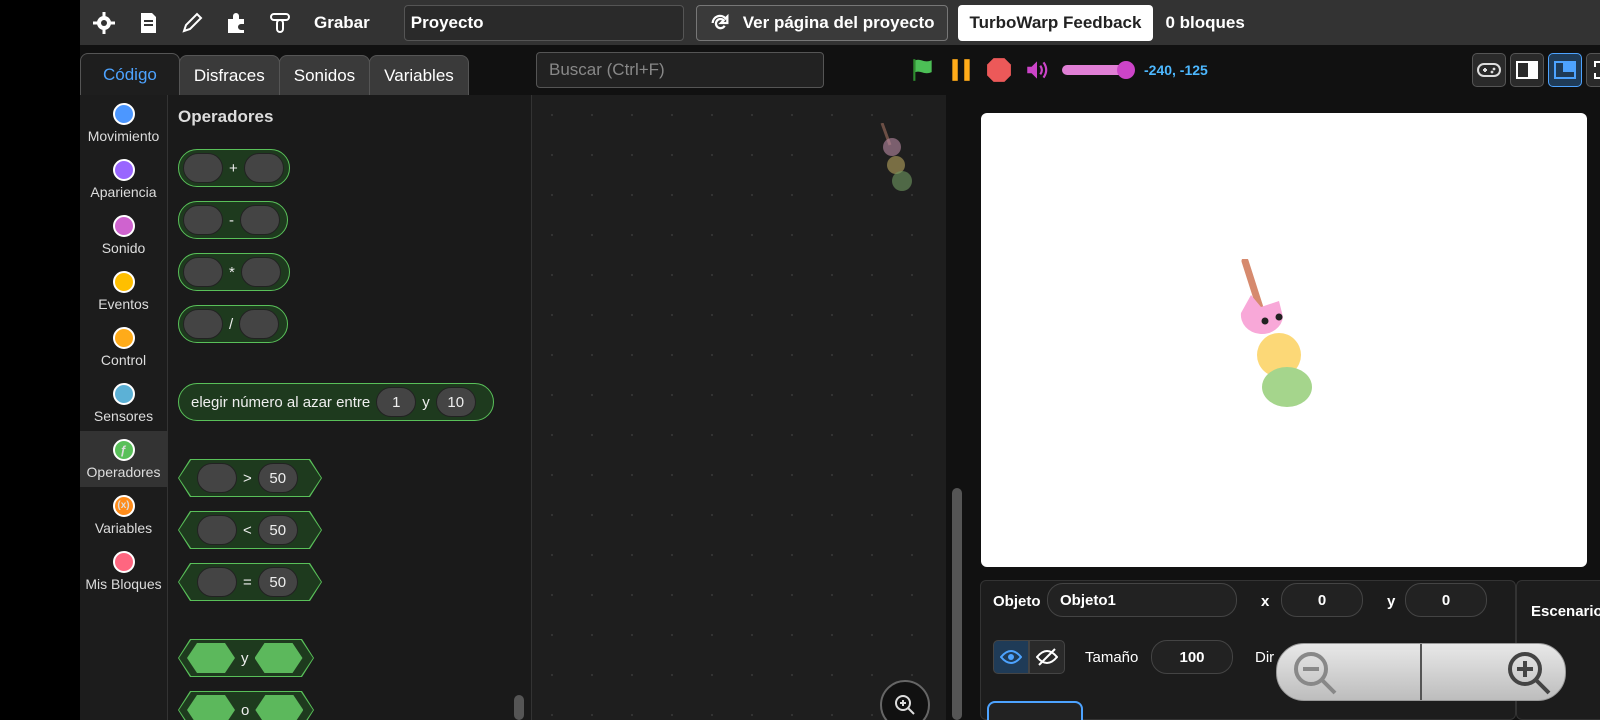 The width and height of the screenshot is (1600, 720). I want to click on category-events: Eventos, so click(123, 291).